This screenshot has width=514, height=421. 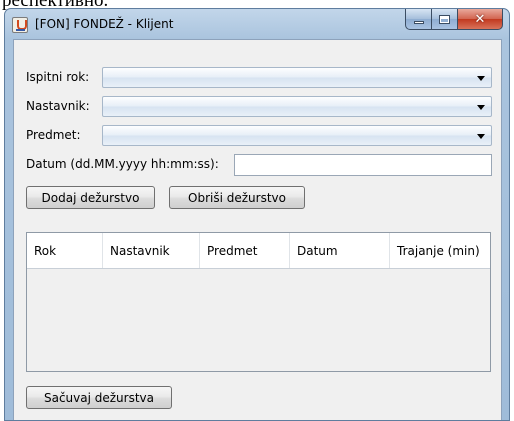 I want to click on maximize-button, so click(x=444, y=19).